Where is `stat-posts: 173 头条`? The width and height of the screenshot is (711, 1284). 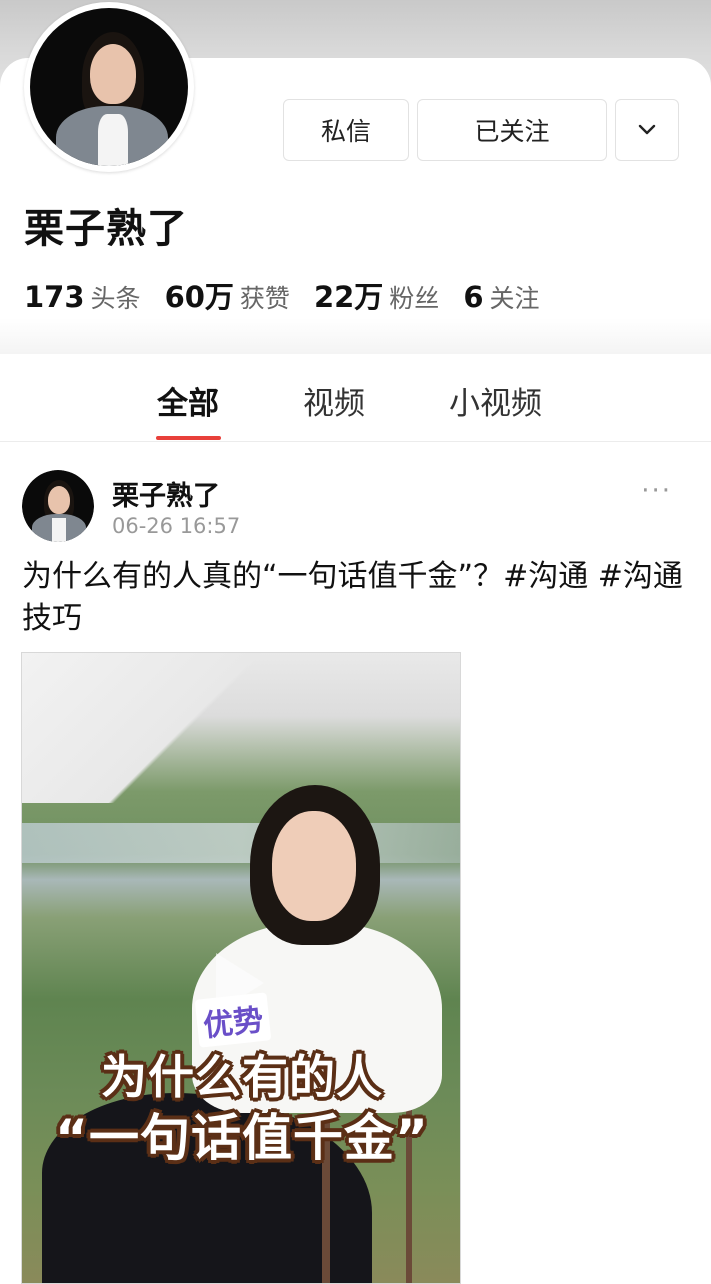
stat-posts: 173 头条 is located at coordinates (82, 297).